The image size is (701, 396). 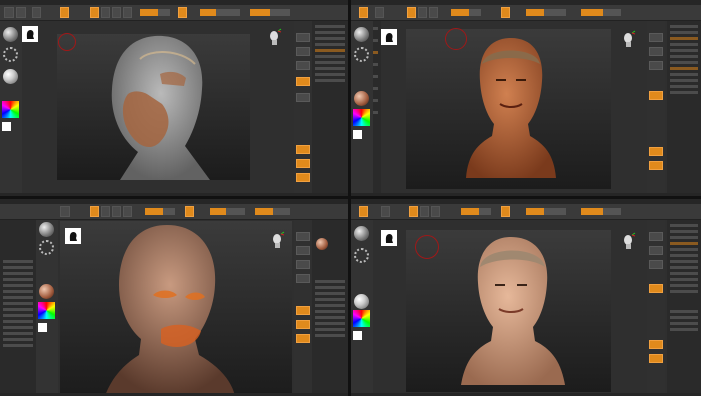 What do you see at coordinates (127, 12) in the screenshot?
I see `rotate-button` at bounding box center [127, 12].